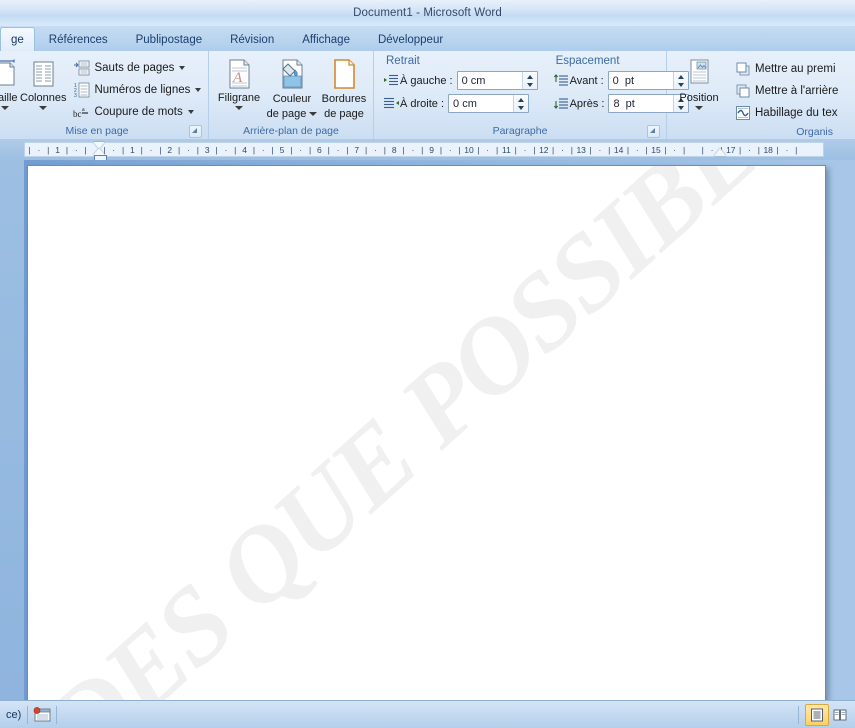  What do you see at coordinates (520, 131) in the screenshot?
I see `ribbon-group-label-paragraphe: Paragraphe` at bounding box center [520, 131].